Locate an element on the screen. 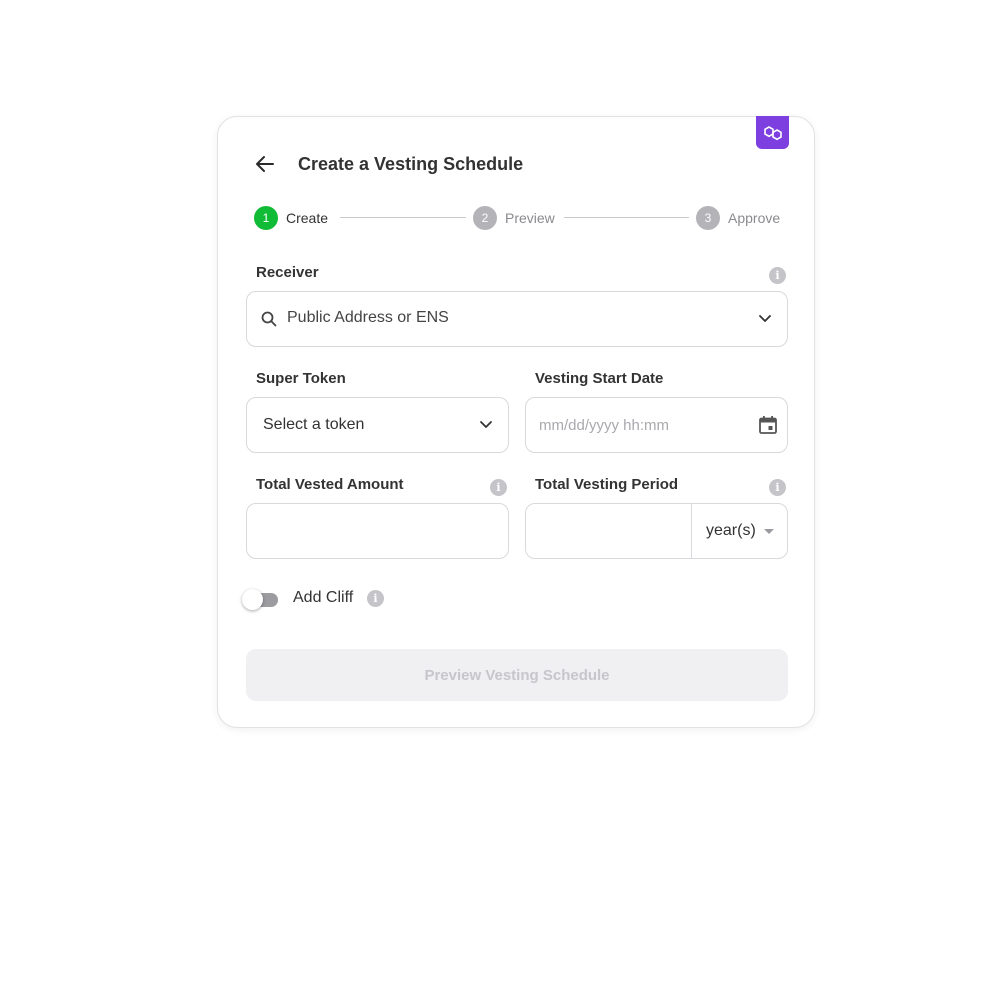 The image size is (999, 999). step-create: 1 Create is located at coordinates (291, 218).